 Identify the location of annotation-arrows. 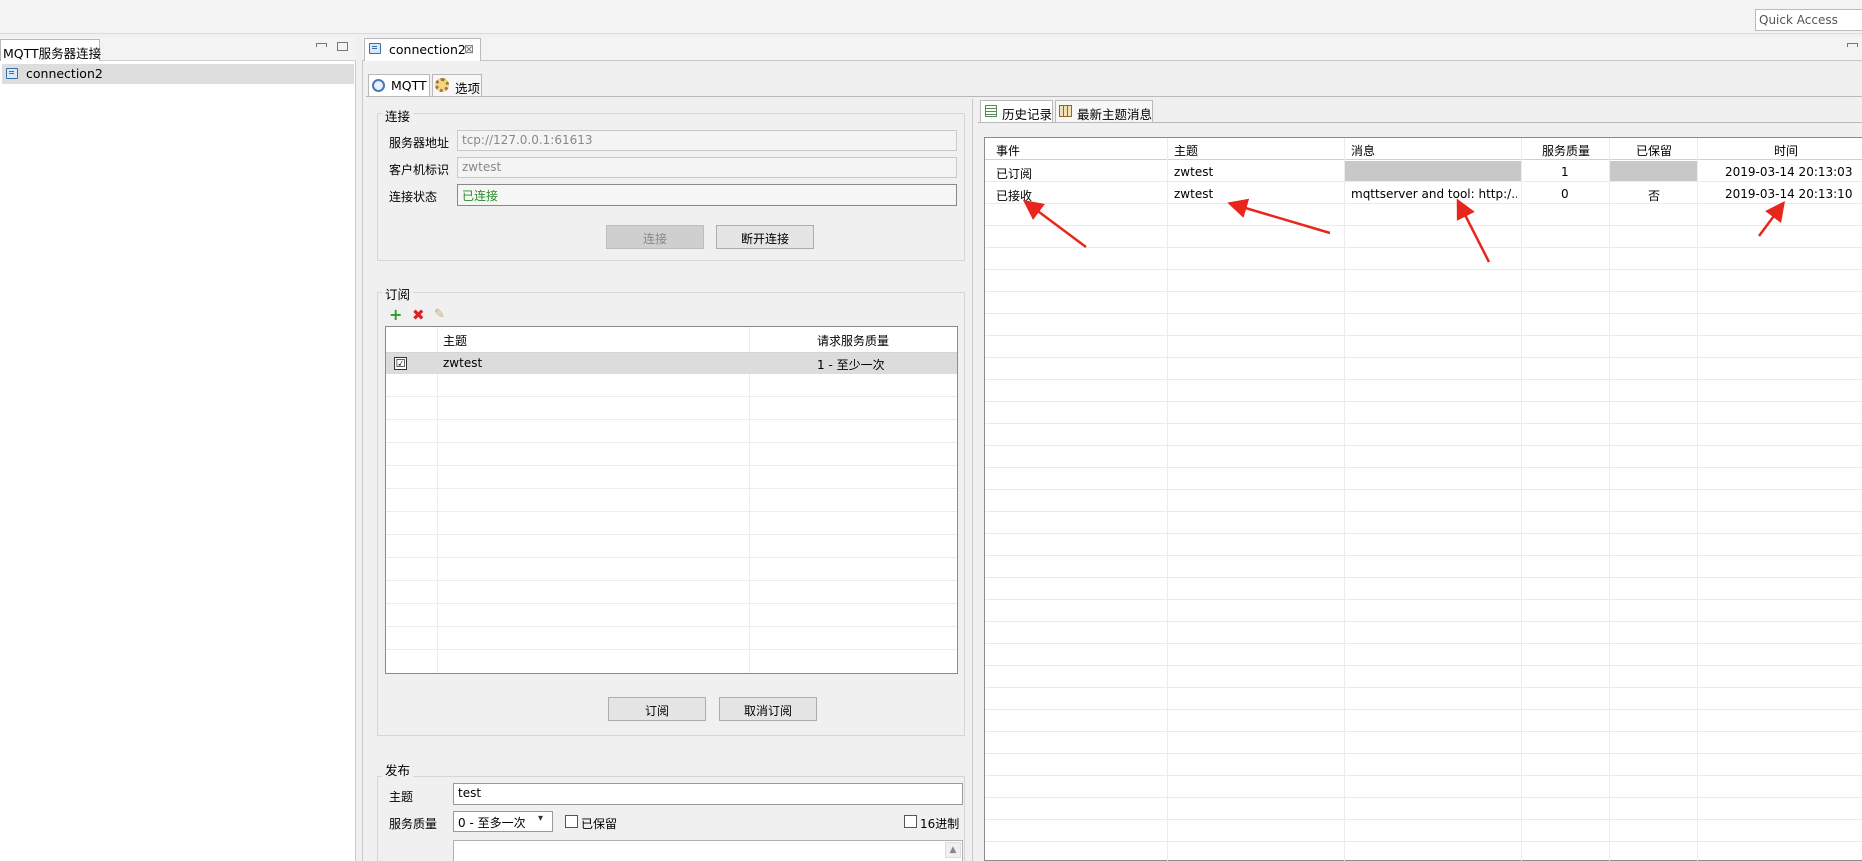
(1403, 230).